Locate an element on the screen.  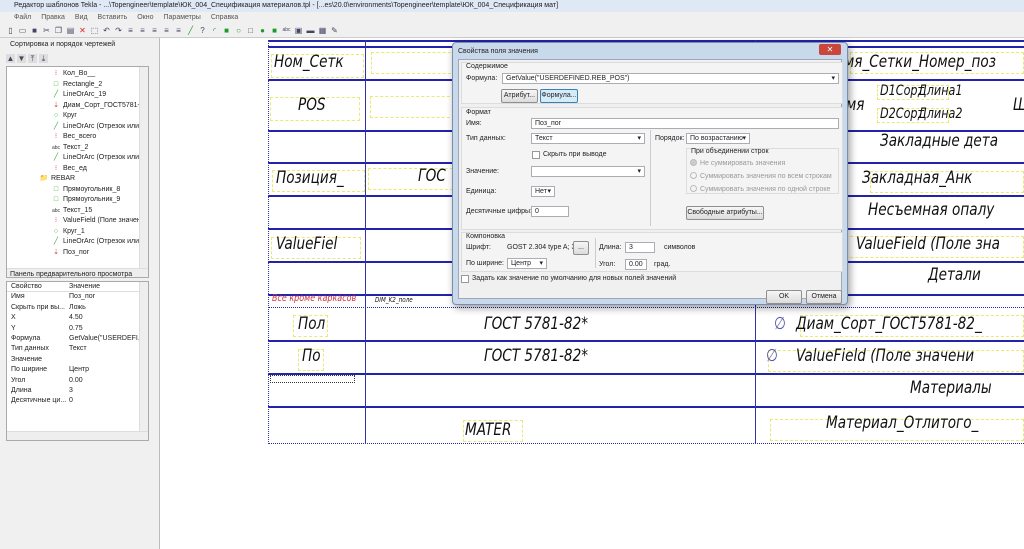
value-select is located at coordinates (588, 171).